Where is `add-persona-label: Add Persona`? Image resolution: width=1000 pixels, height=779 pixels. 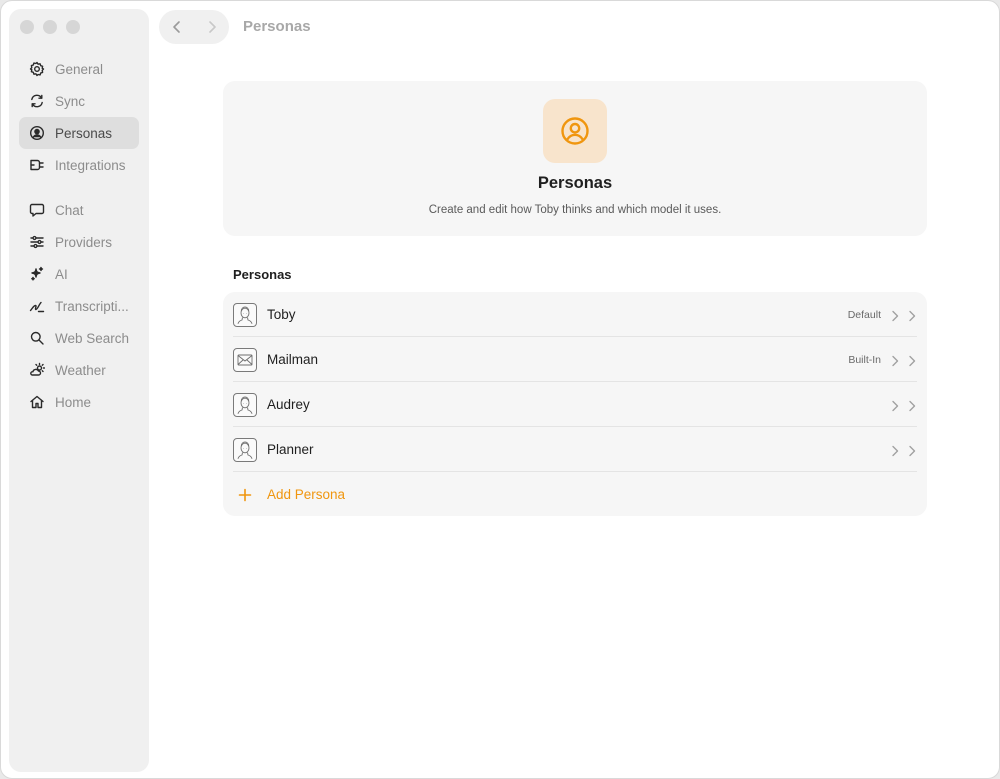 add-persona-label: Add Persona is located at coordinates (306, 494).